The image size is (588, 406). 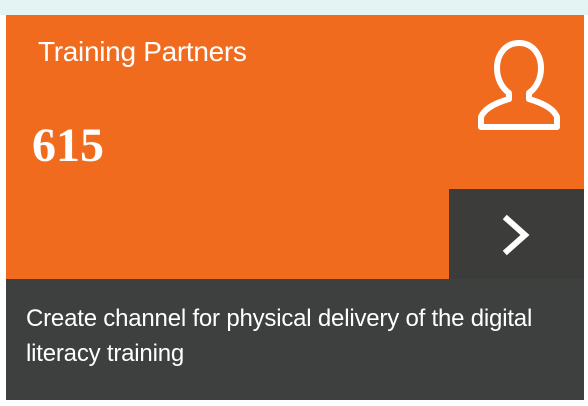 What do you see at coordinates (142, 51) in the screenshot?
I see `card-title: Training Partners` at bounding box center [142, 51].